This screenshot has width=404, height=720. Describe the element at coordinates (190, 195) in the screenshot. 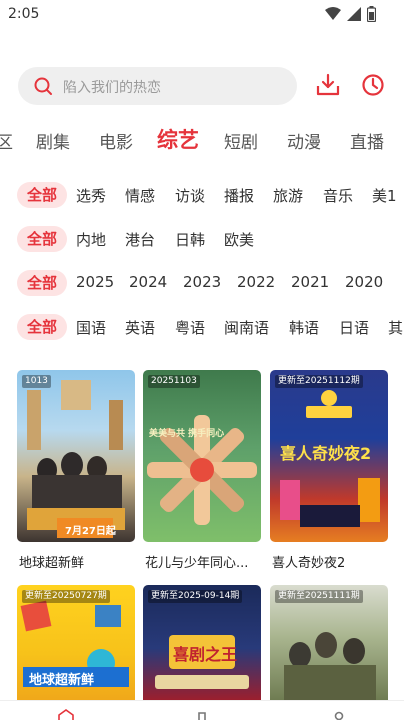

I see `filter-option: 访谈` at that location.